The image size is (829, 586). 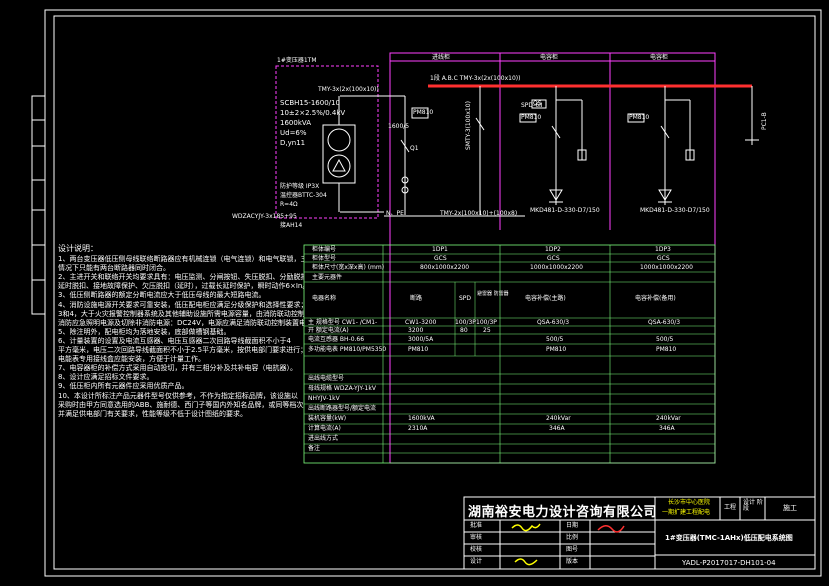 What do you see at coordinates (476, 537) in the screenshot?
I see `role-review: 审核` at bounding box center [476, 537].